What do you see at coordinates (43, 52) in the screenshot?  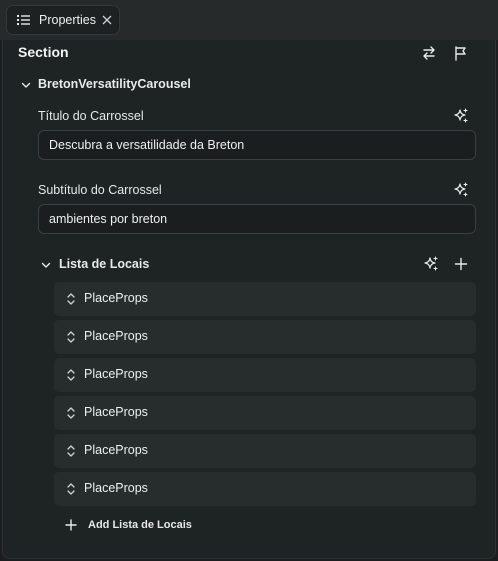 I see `section-title: Section` at bounding box center [43, 52].